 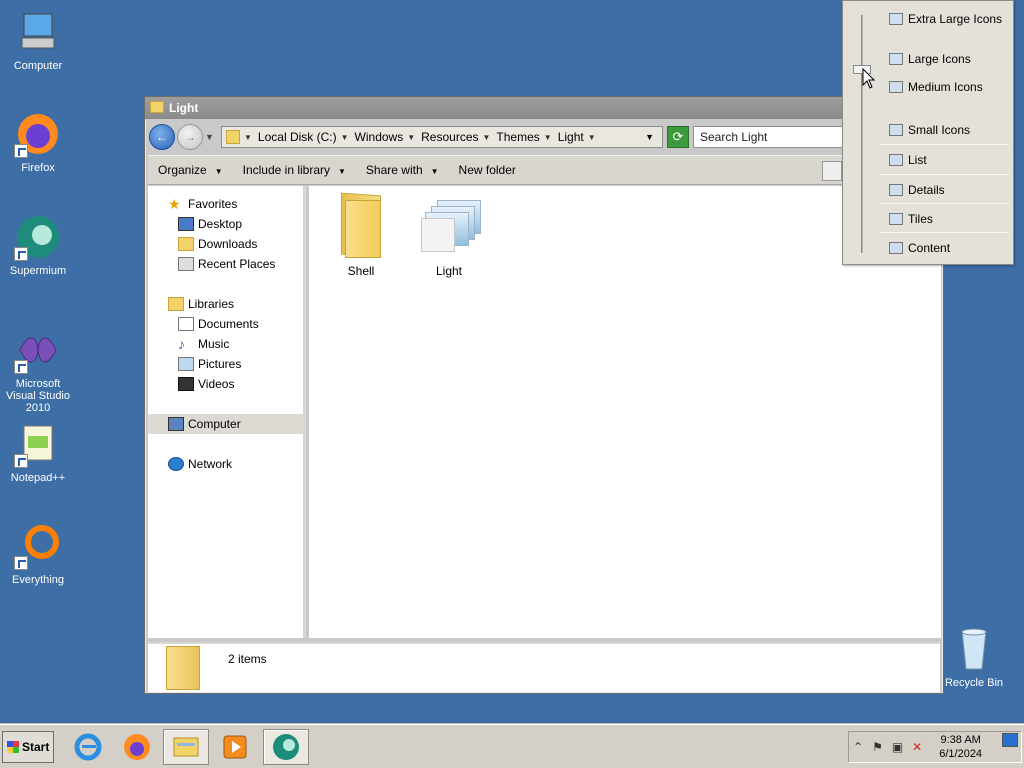 What do you see at coordinates (294, 170) in the screenshot?
I see `include-in-library-button: Include in library ▼` at bounding box center [294, 170].